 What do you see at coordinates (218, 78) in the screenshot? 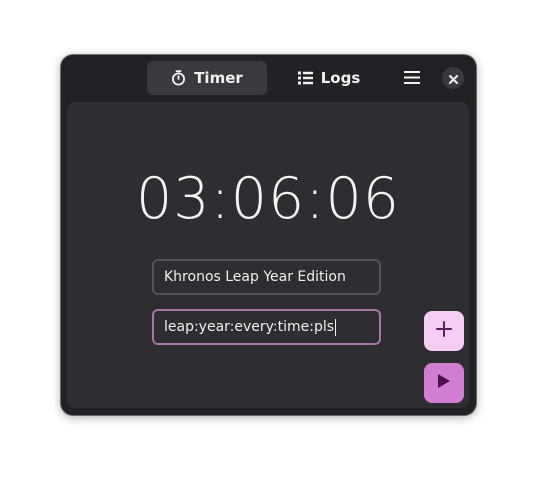
I see `tab-timer-label: Timer` at bounding box center [218, 78].